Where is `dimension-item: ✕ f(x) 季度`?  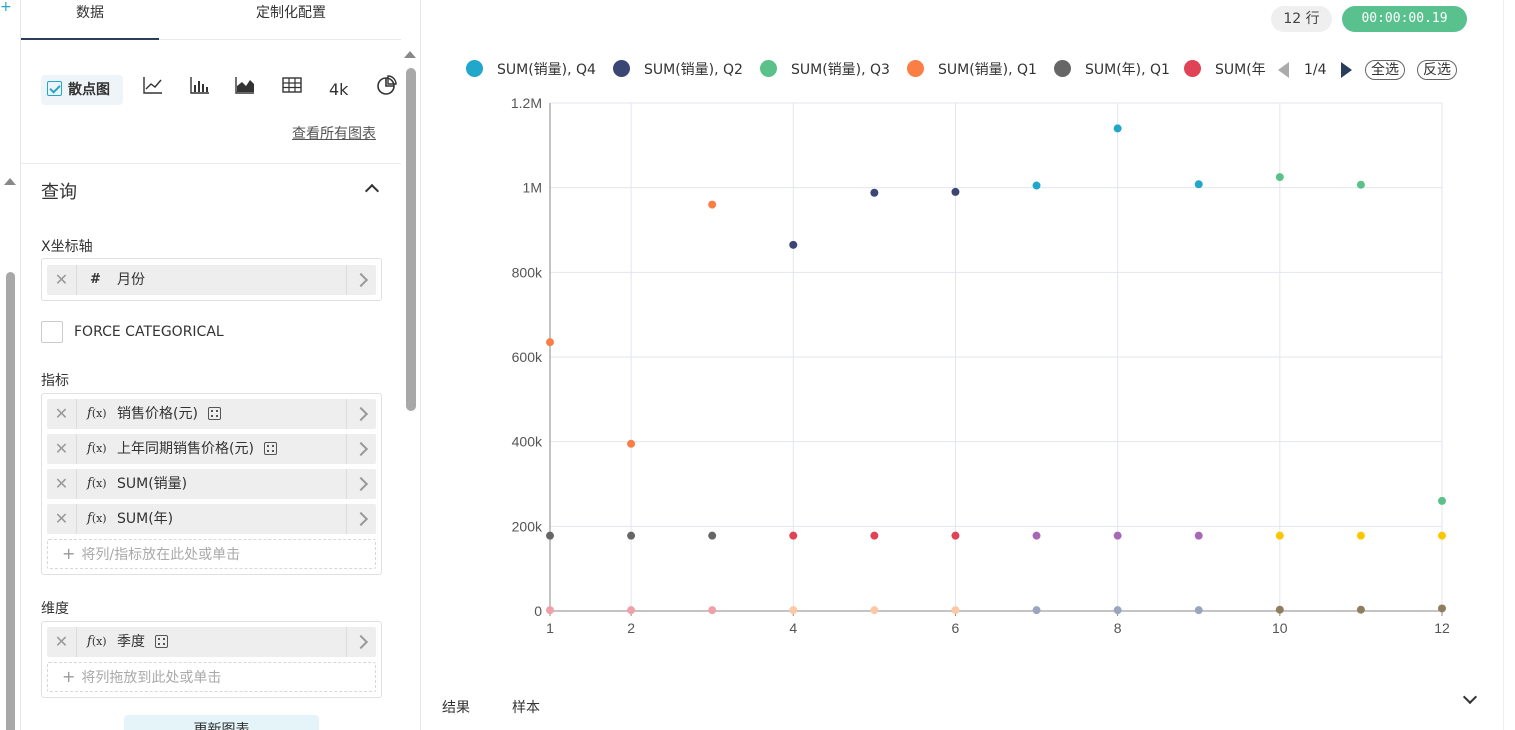
dimension-item: ✕ f(x) 季度 is located at coordinates (211, 642).